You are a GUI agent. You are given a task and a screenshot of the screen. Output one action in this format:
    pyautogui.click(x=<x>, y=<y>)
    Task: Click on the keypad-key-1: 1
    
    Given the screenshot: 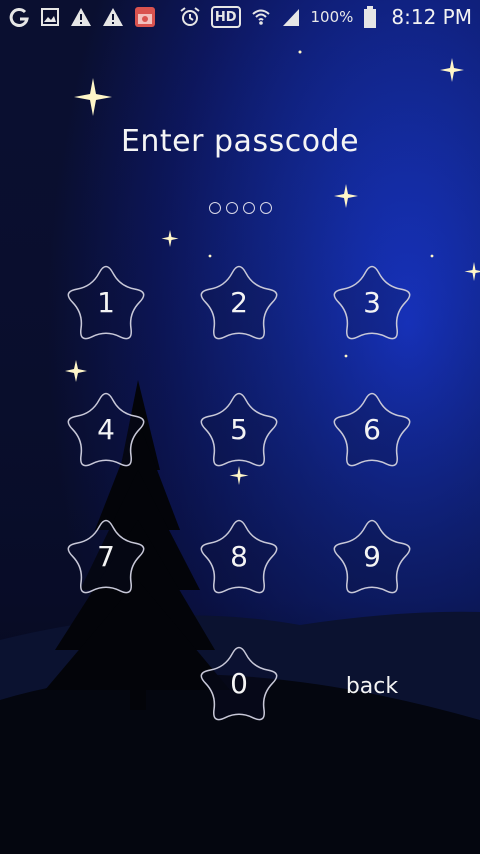 What is the action you would take?
    pyautogui.click(x=106, y=304)
    